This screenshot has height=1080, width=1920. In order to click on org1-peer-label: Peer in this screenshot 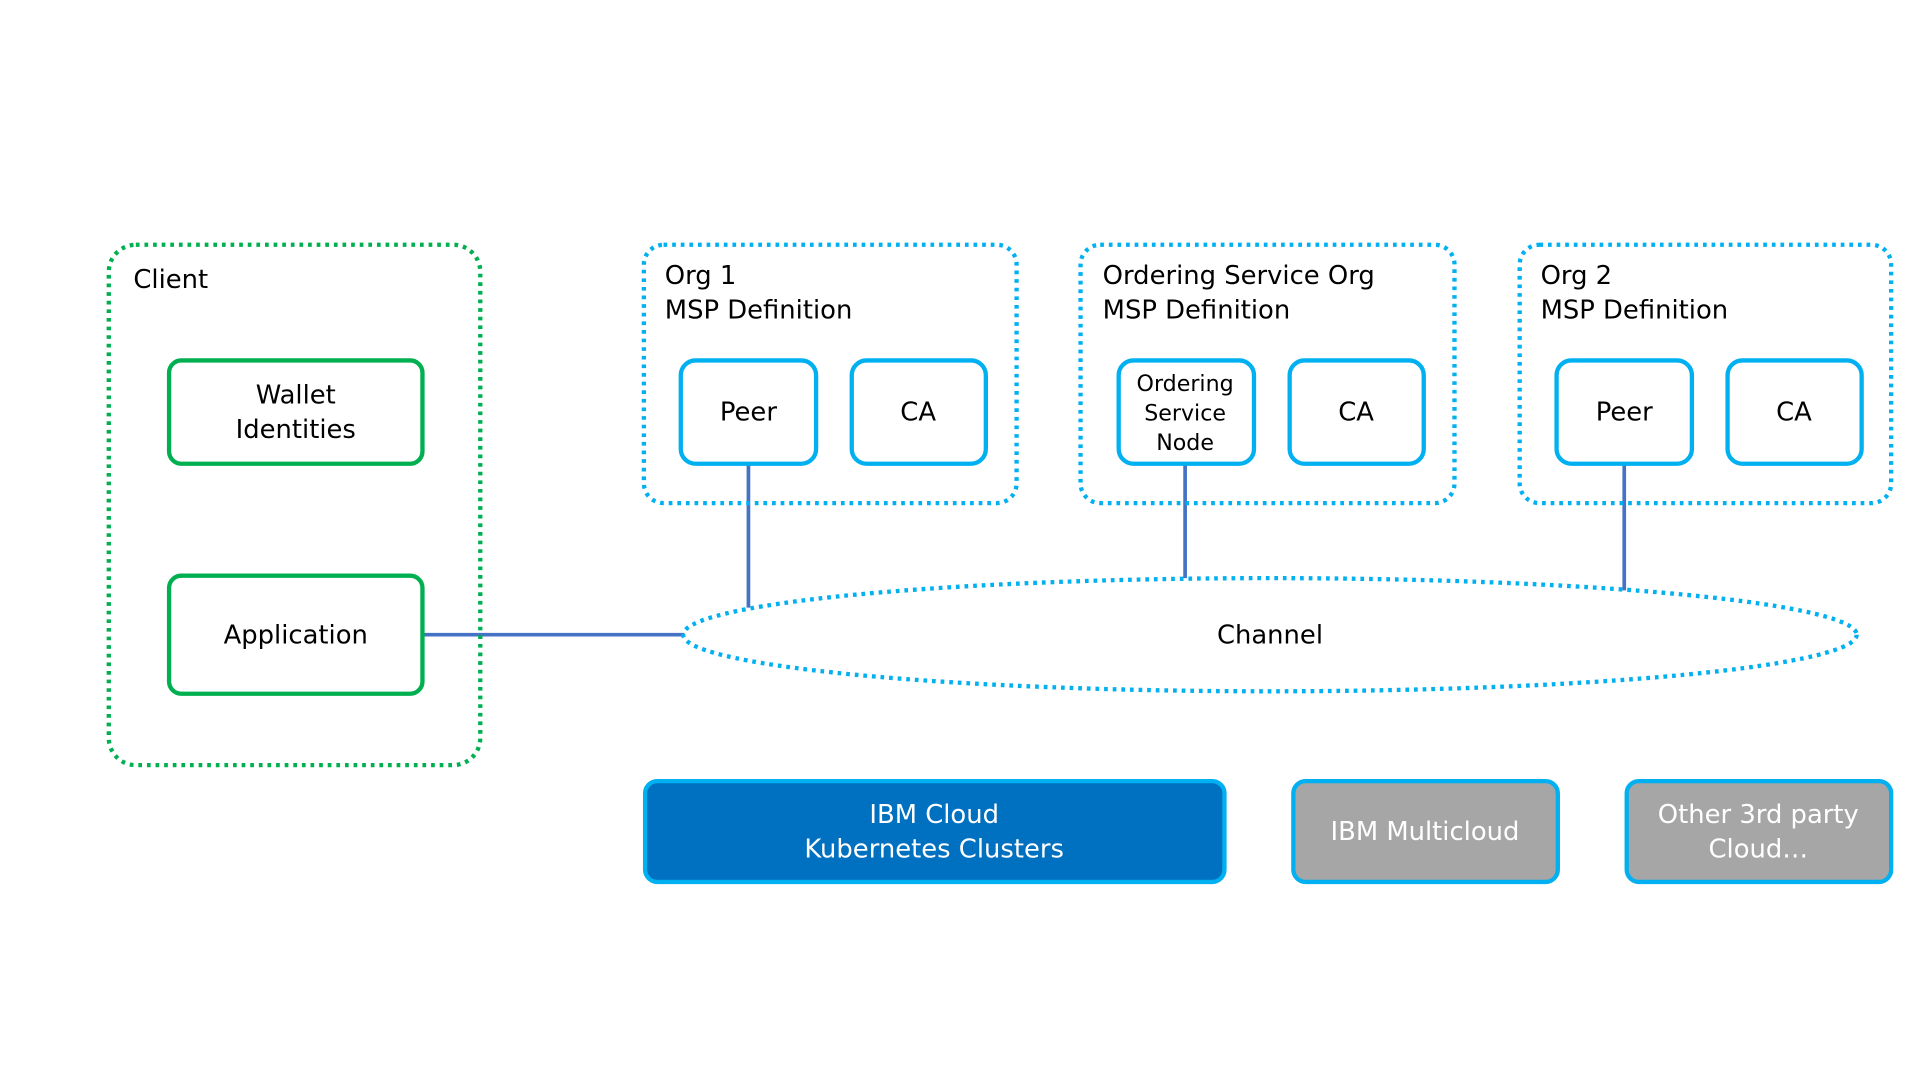, I will do `click(748, 413)`.